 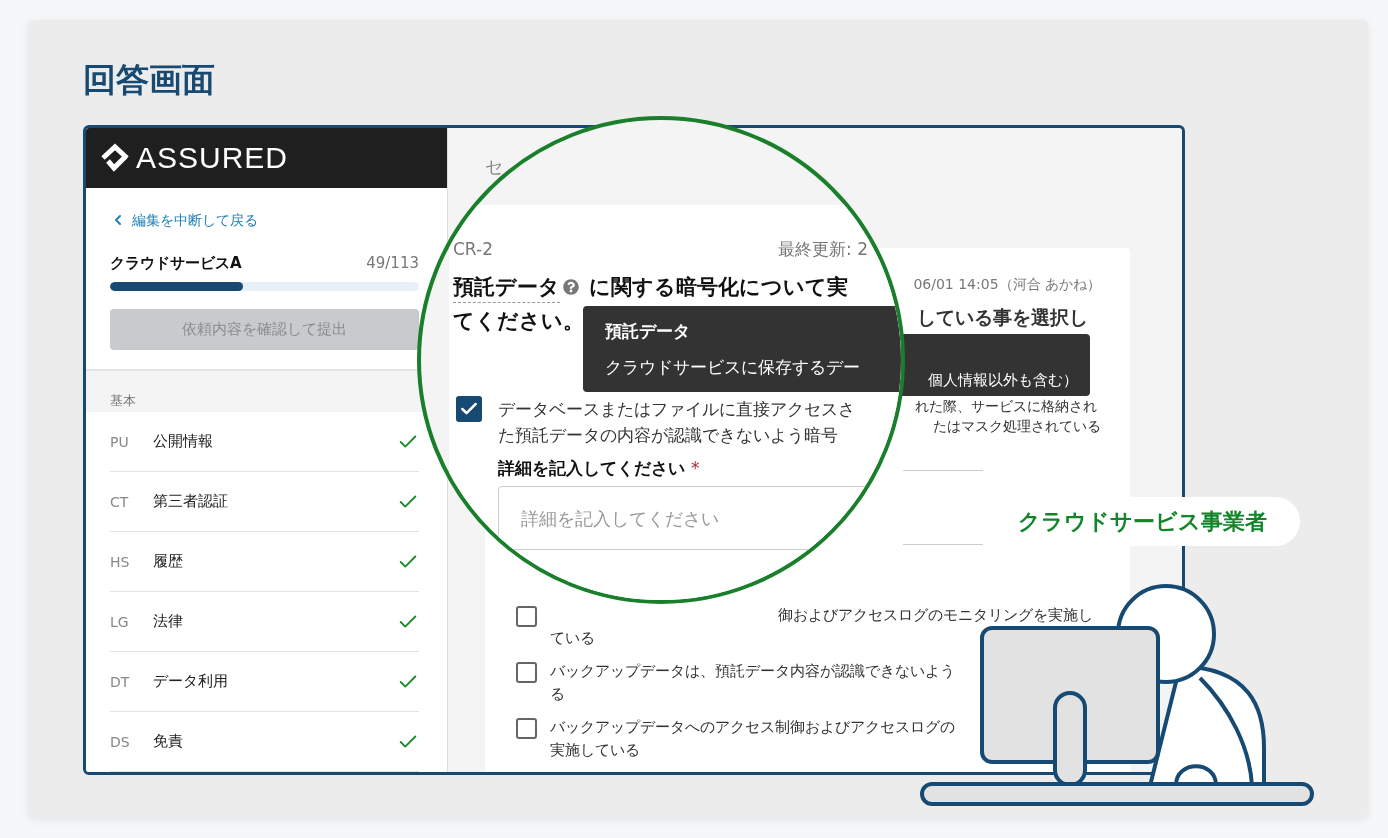 I want to click on category-label: データ利用, so click(x=275, y=681).